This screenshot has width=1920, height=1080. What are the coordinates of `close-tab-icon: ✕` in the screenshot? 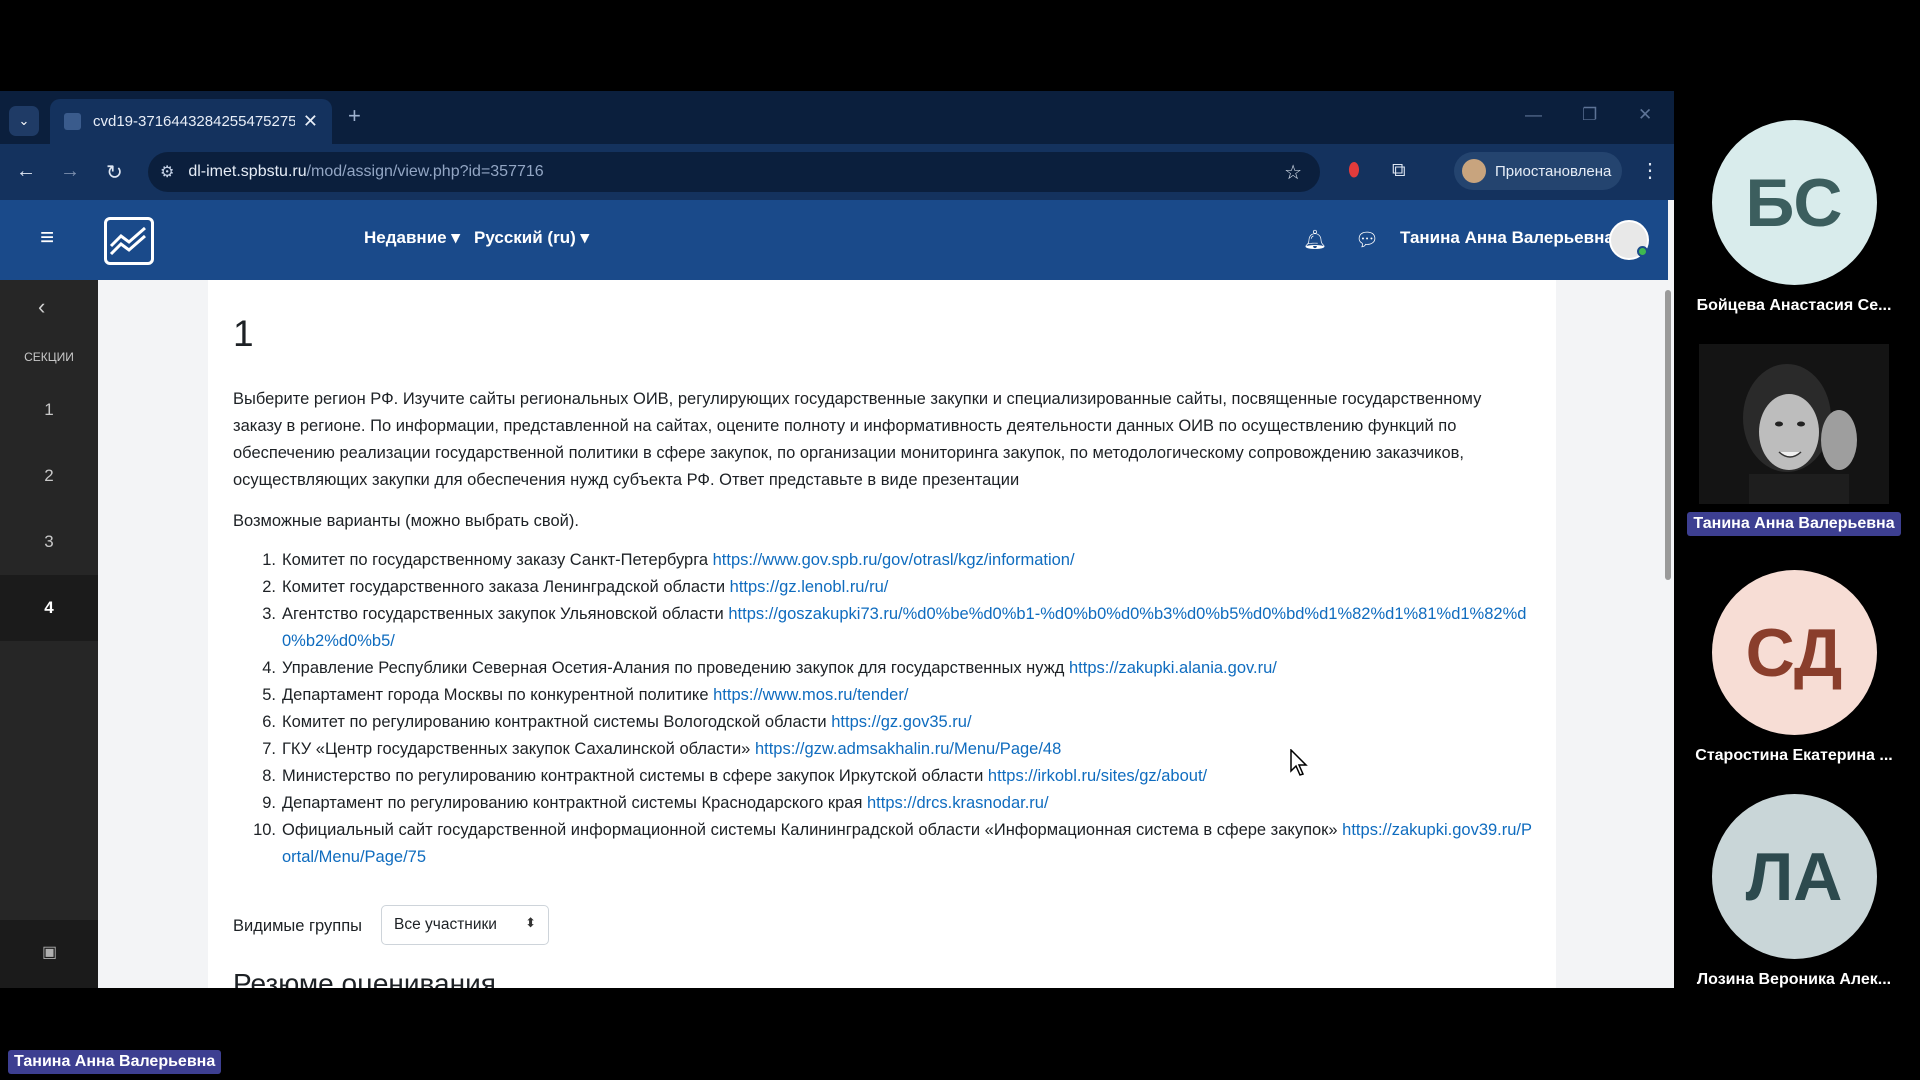 It's located at (310, 121).